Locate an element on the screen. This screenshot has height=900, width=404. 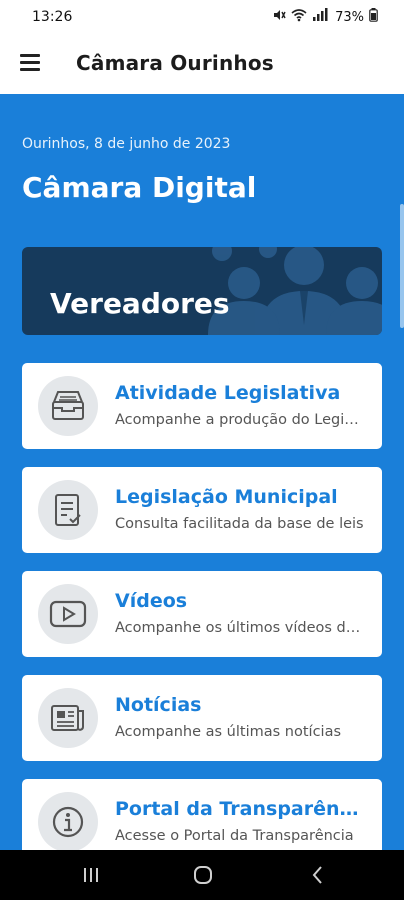
recent-apps-icon is located at coordinates (91, 875).